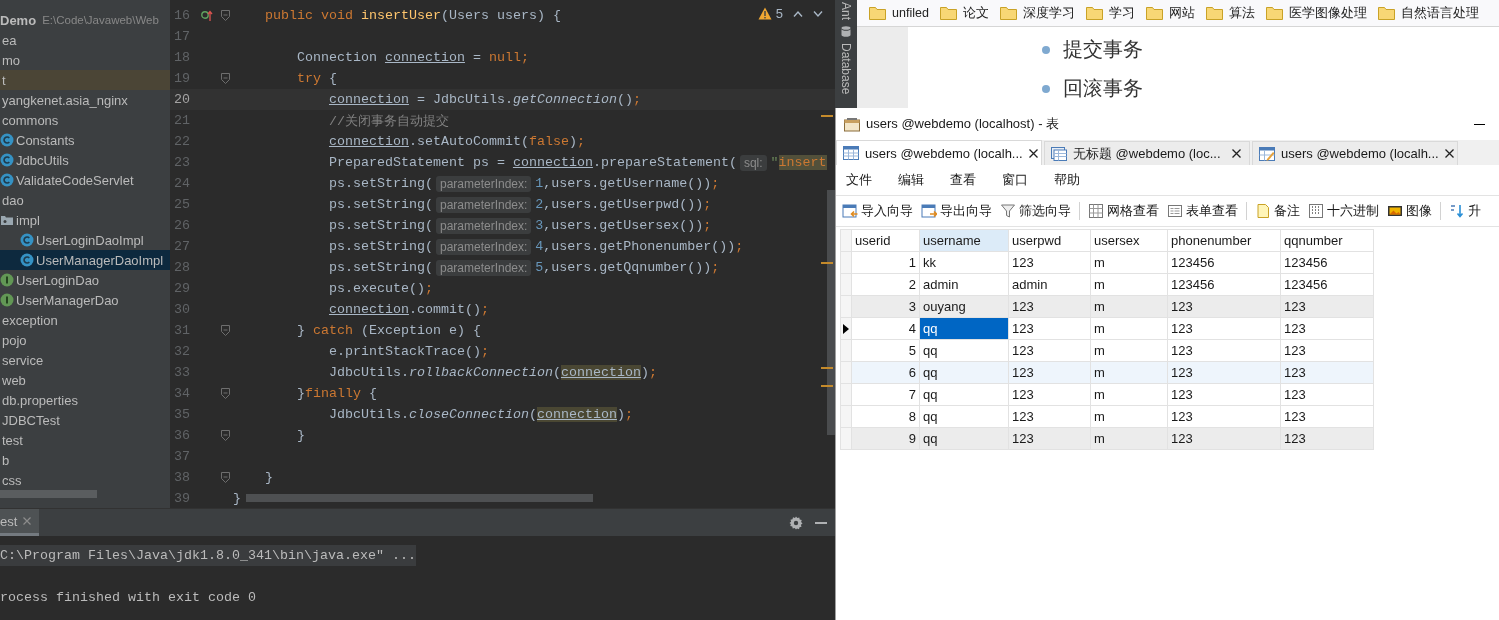 Image resolution: width=1499 pixels, height=620 pixels. What do you see at coordinates (75, 180) in the screenshot?
I see `tree-item: ValidateCodeServlet` at bounding box center [75, 180].